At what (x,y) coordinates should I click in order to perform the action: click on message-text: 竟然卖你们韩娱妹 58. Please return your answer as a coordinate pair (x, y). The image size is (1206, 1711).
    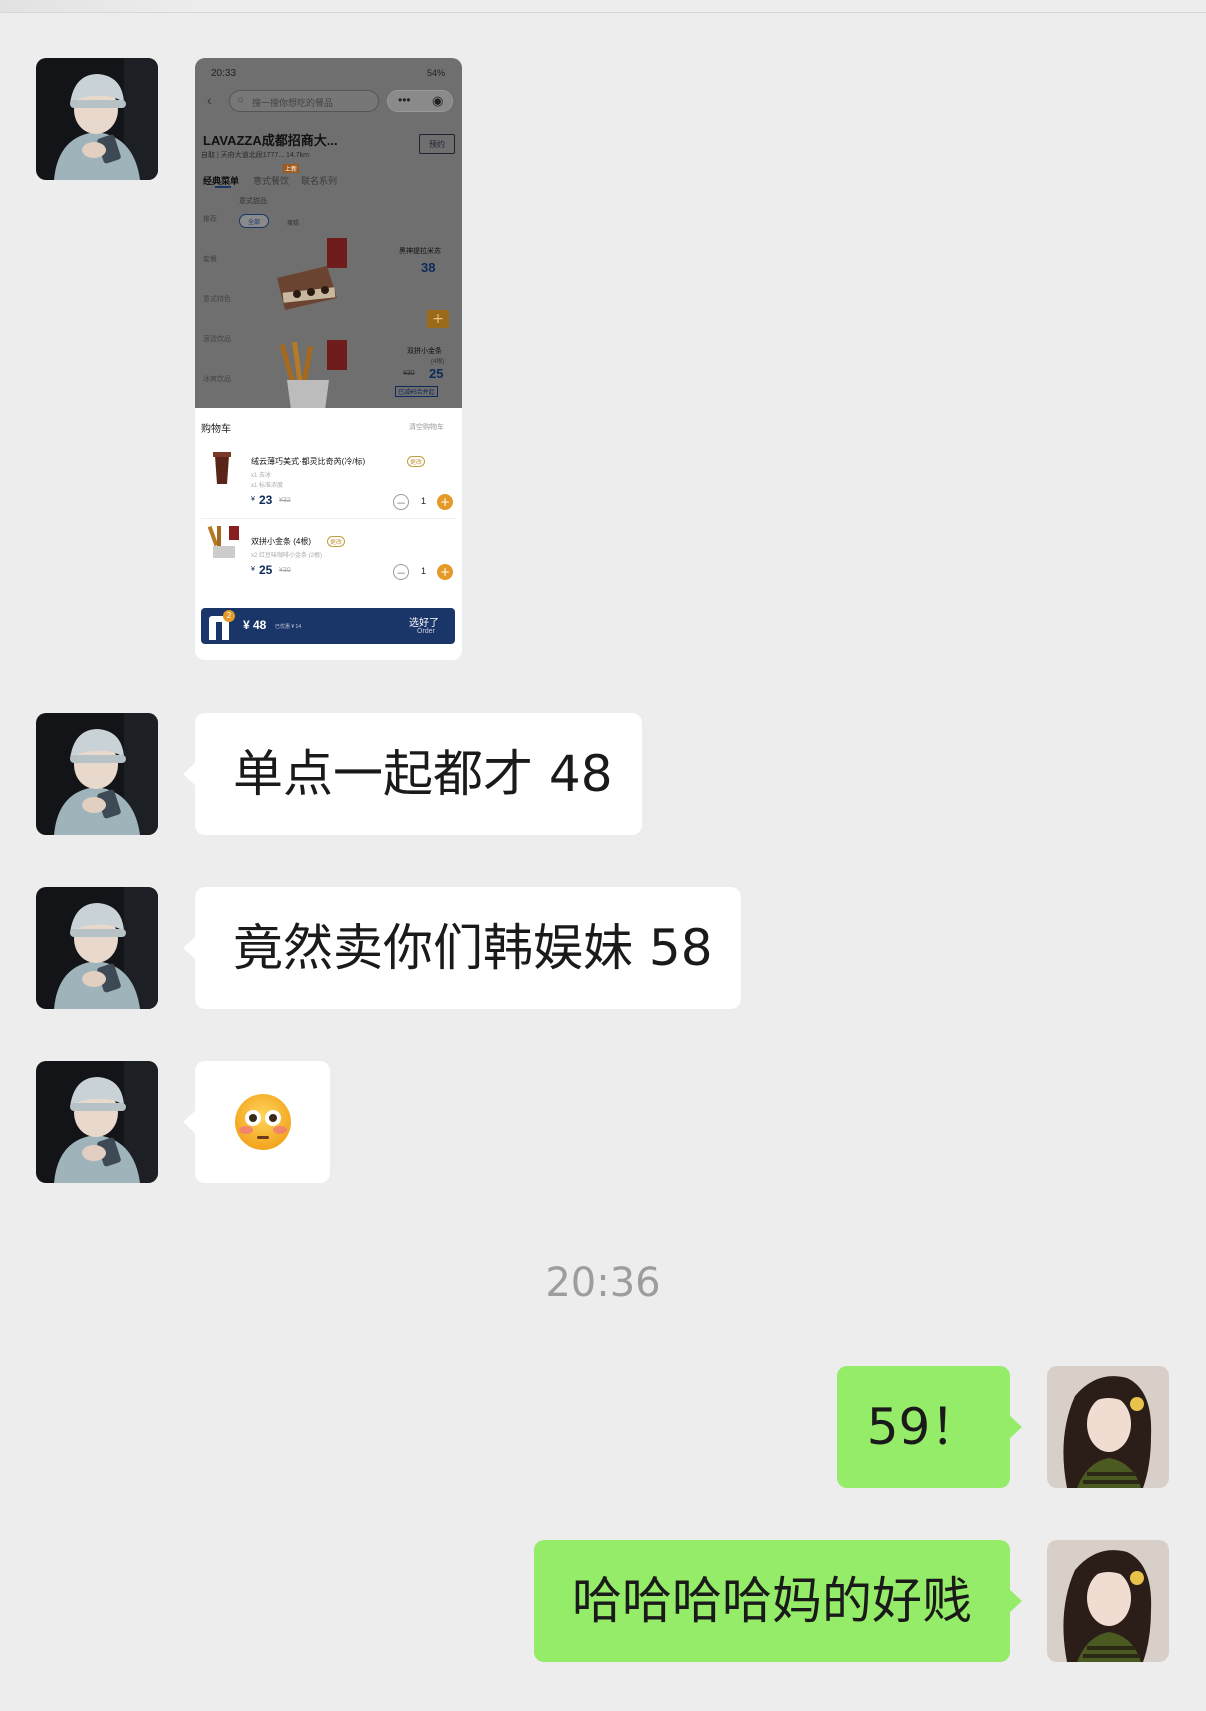
    Looking at the image, I should click on (473, 948).